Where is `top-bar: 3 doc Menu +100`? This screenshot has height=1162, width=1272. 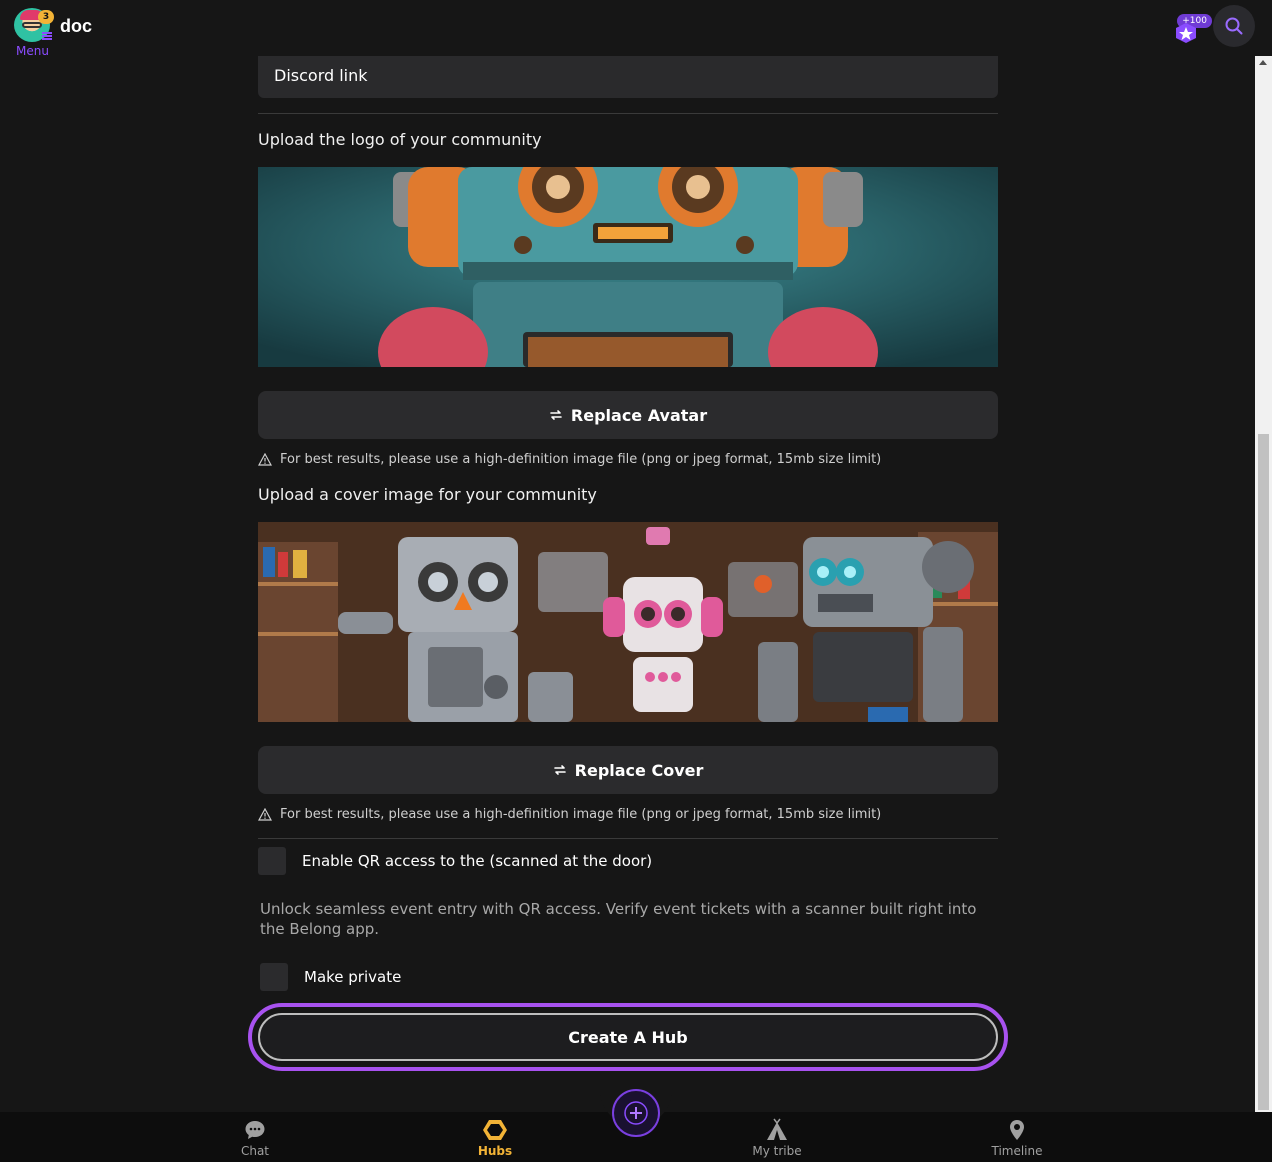
top-bar: 3 doc Menu +100 is located at coordinates (636, 29).